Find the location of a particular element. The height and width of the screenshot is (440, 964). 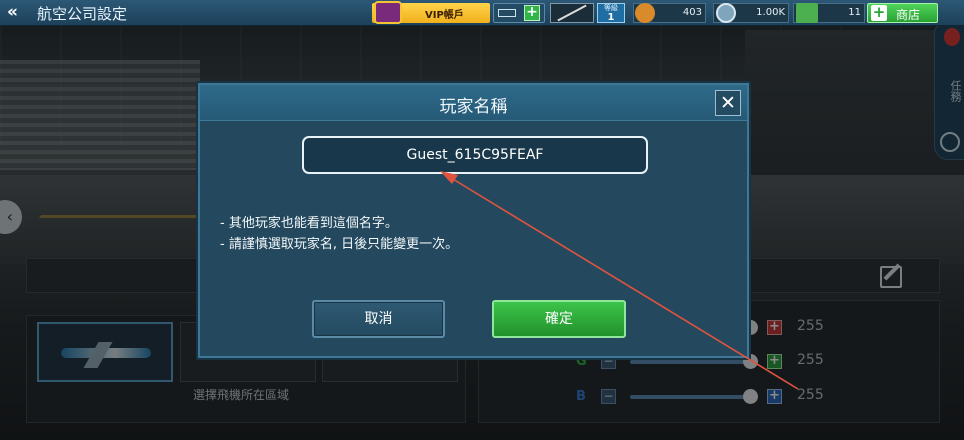

cash-value: 11 is located at coordinates (854, 12).